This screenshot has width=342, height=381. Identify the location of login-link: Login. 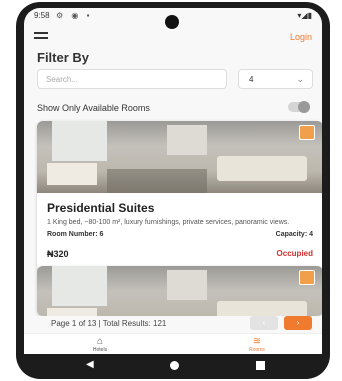
(301, 37).